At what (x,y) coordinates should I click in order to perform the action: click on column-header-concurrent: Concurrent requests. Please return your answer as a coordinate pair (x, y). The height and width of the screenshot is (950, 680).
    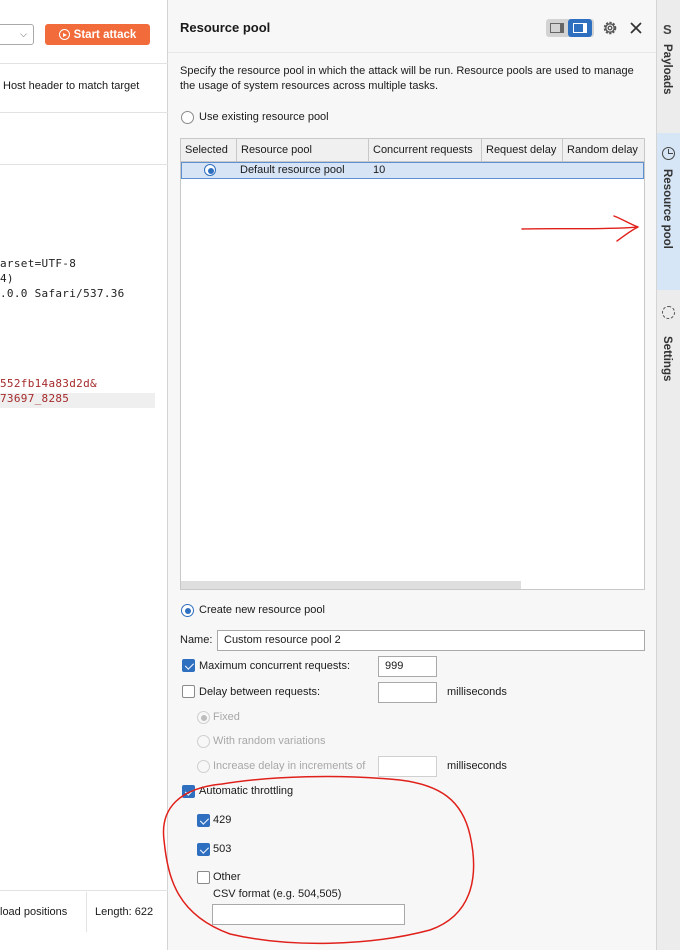
    Looking at the image, I should click on (425, 150).